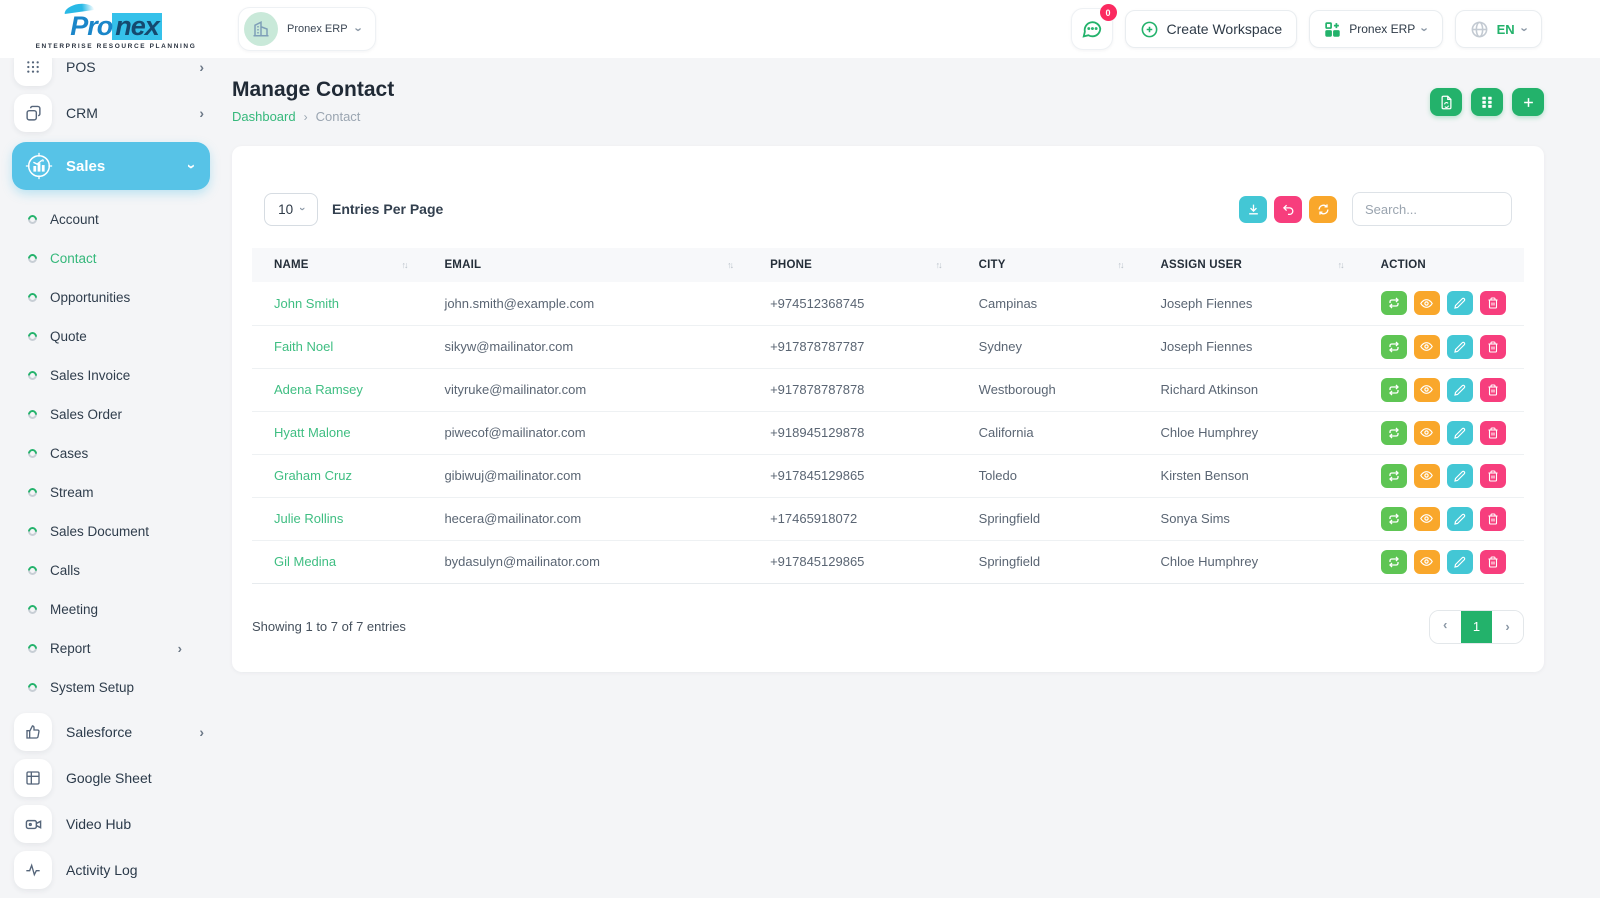 This screenshot has width=1600, height=898. Describe the element at coordinates (111, 570) in the screenshot. I see `sidebar-subitem: Calls` at that location.